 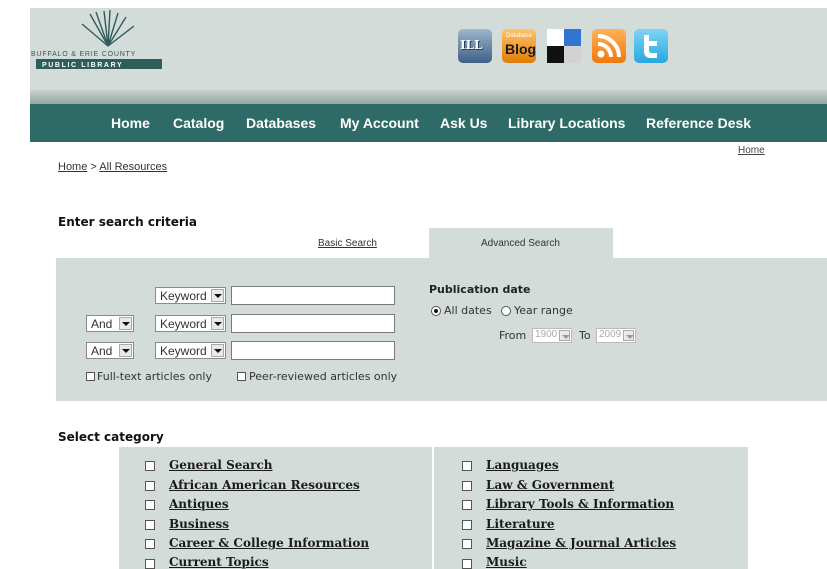 What do you see at coordinates (323, 376) in the screenshot?
I see `peer-reviewed-label: Peer-reviewed articles only` at bounding box center [323, 376].